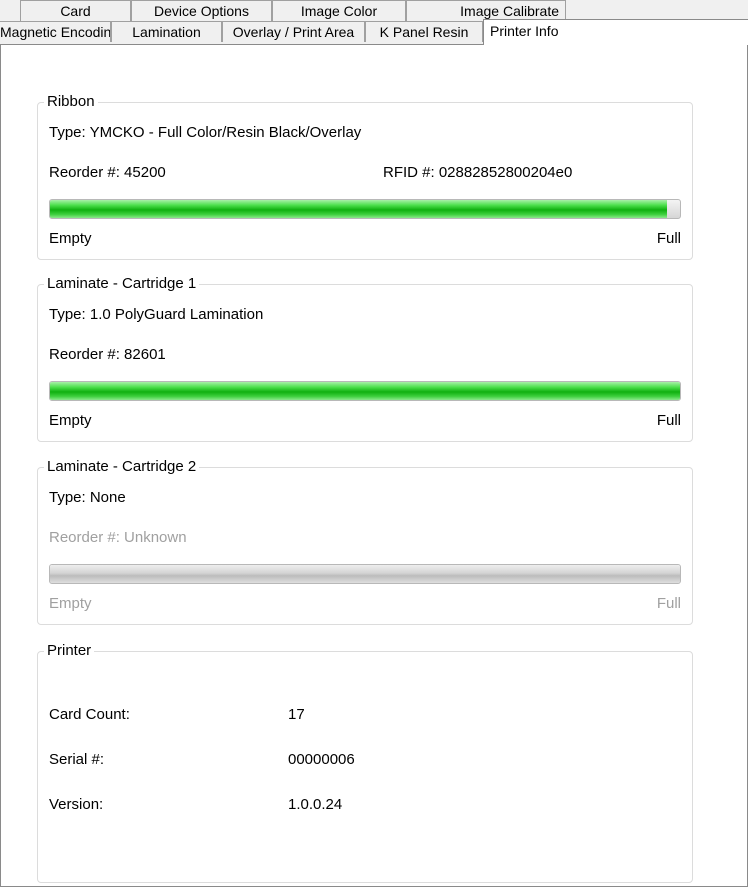  Describe the element at coordinates (486, 10) in the screenshot. I see `tab-image-calibrate: Image Calibrate` at that location.